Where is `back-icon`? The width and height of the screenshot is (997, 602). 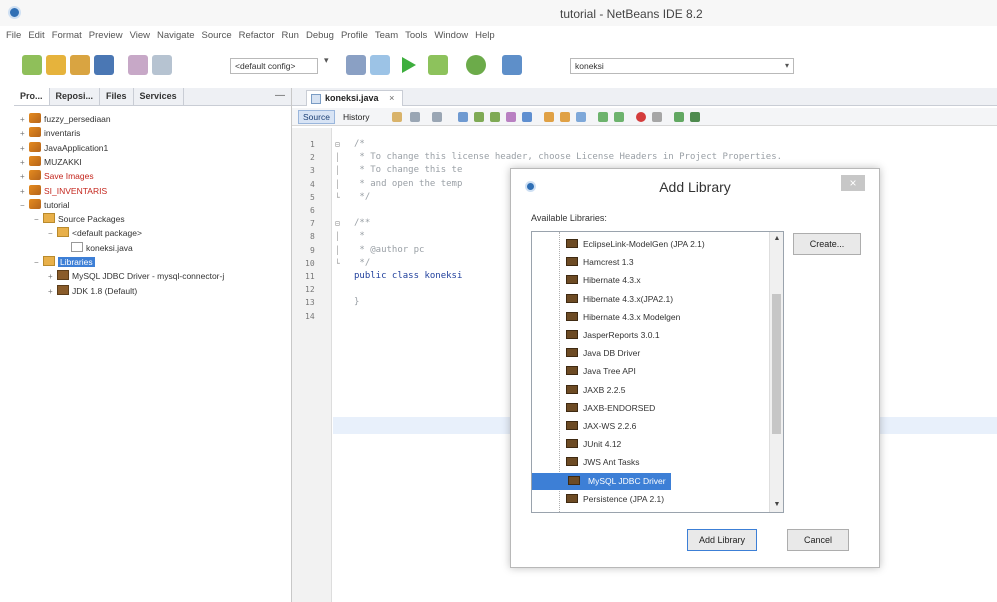
back-icon is located at coordinates (415, 117).